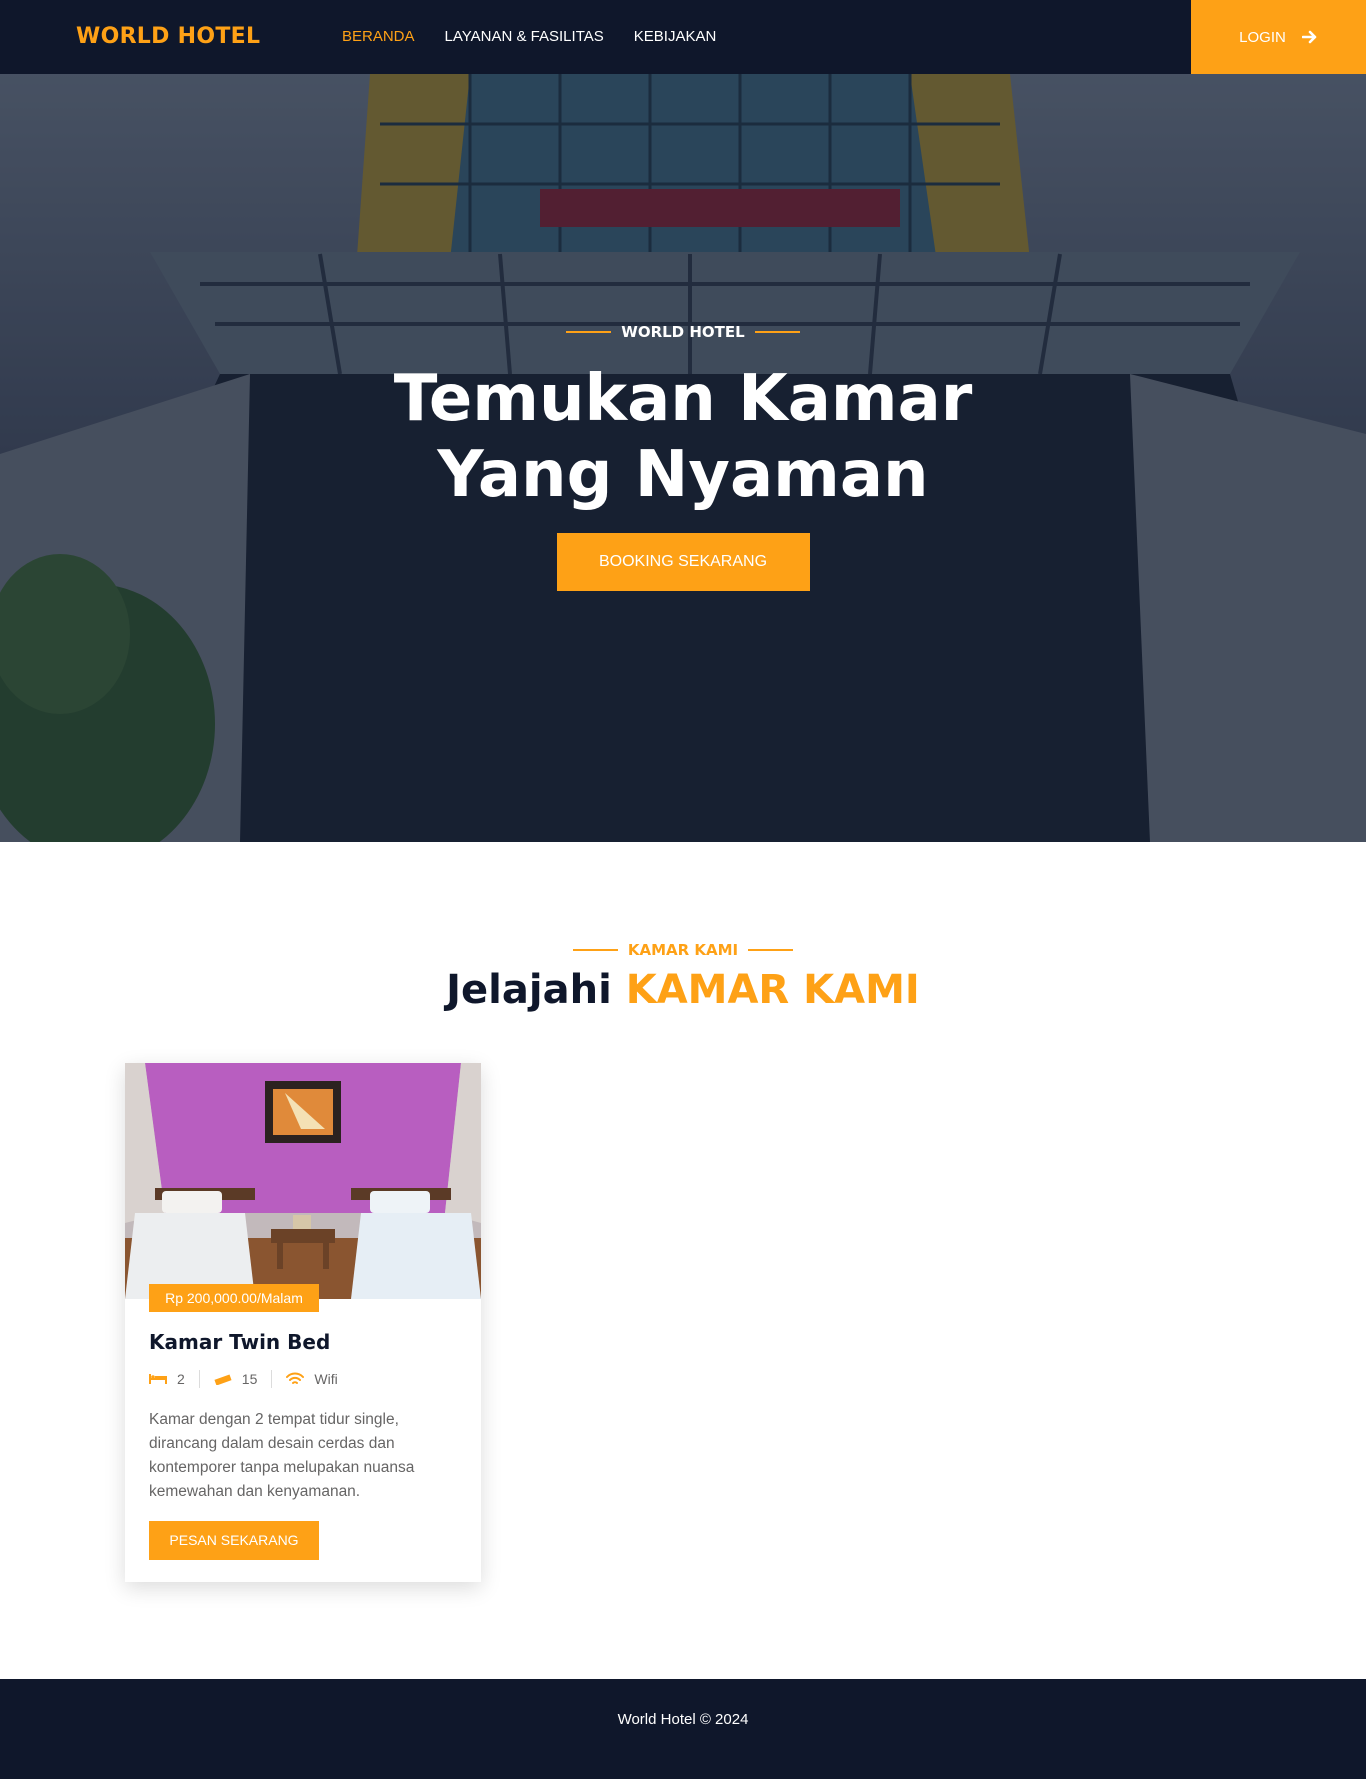 The image size is (1366, 1779). I want to click on nav-links: BERANDA LAYANAN & FASILITAS KEBIJAKAN, so click(544, 36).